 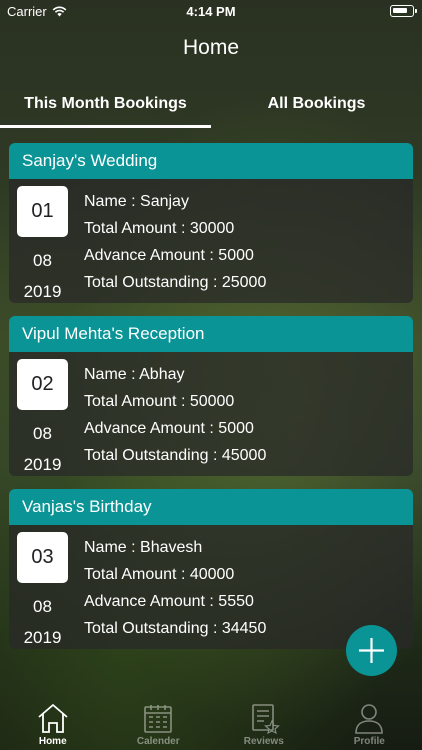 What do you see at coordinates (42, 557) in the screenshot?
I see `booking-day: 03` at bounding box center [42, 557].